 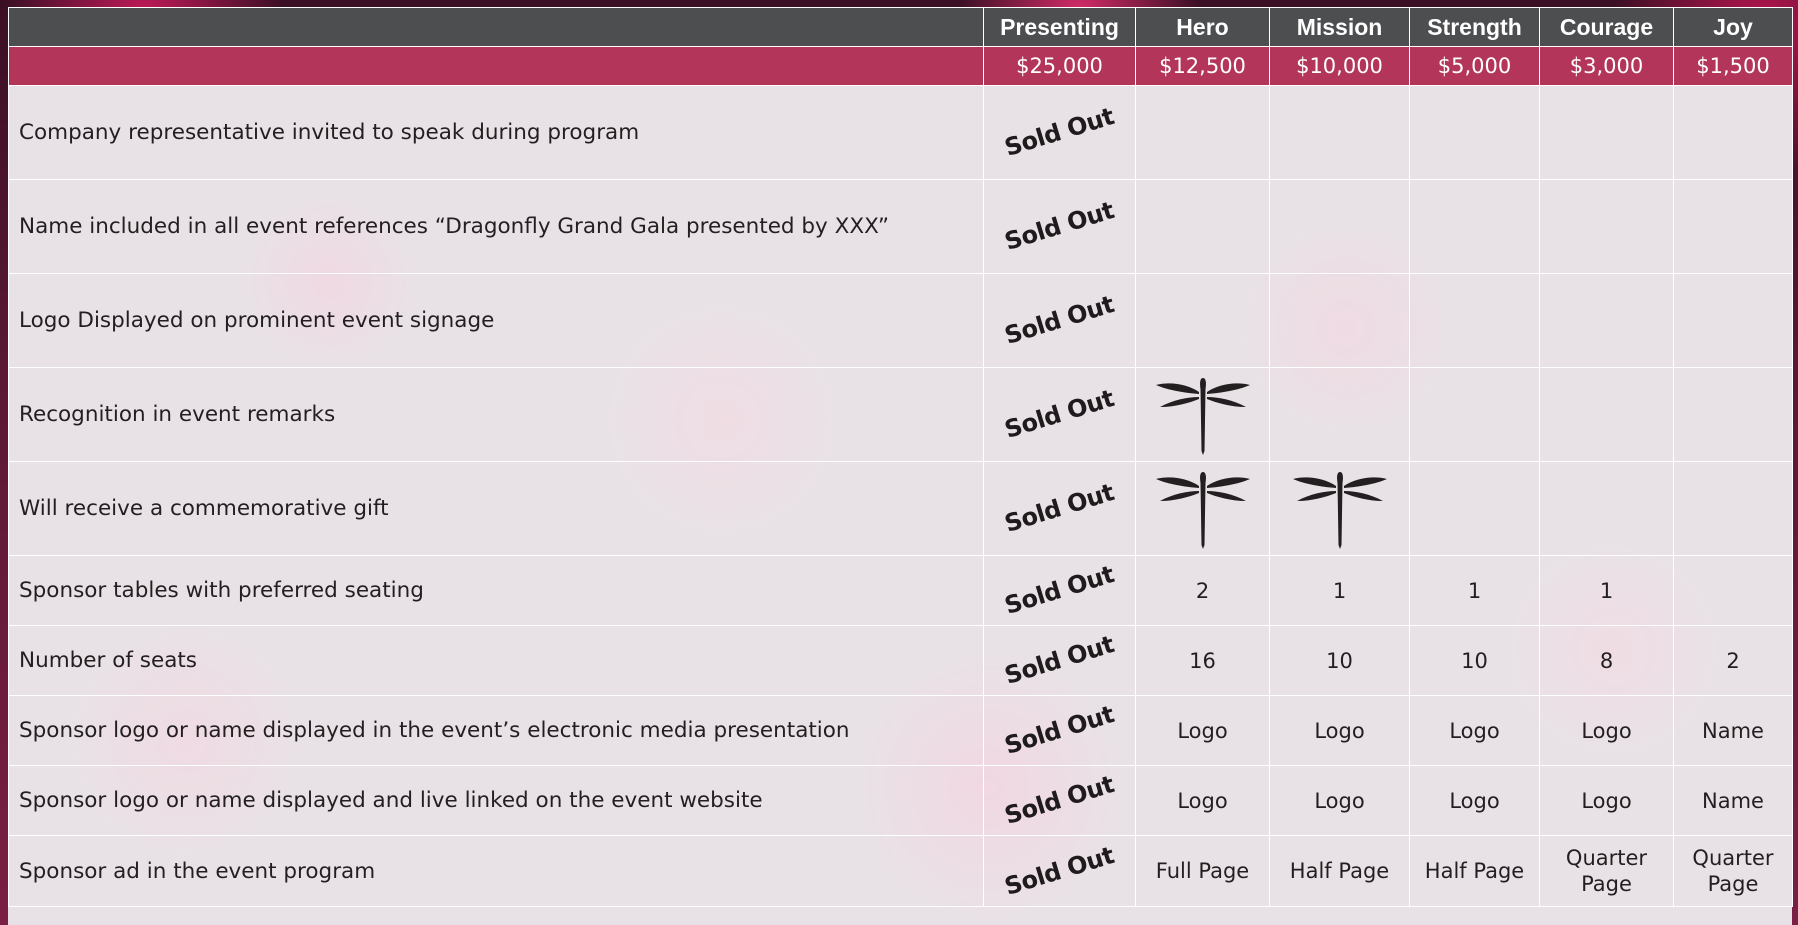 I want to click on cell-value: 8, so click(x=1606, y=660).